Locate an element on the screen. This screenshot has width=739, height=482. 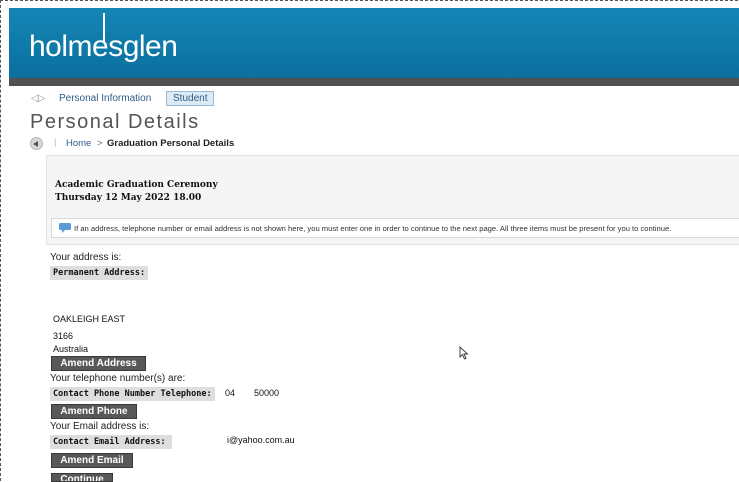
header-divider is located at coordinates (374, 82).